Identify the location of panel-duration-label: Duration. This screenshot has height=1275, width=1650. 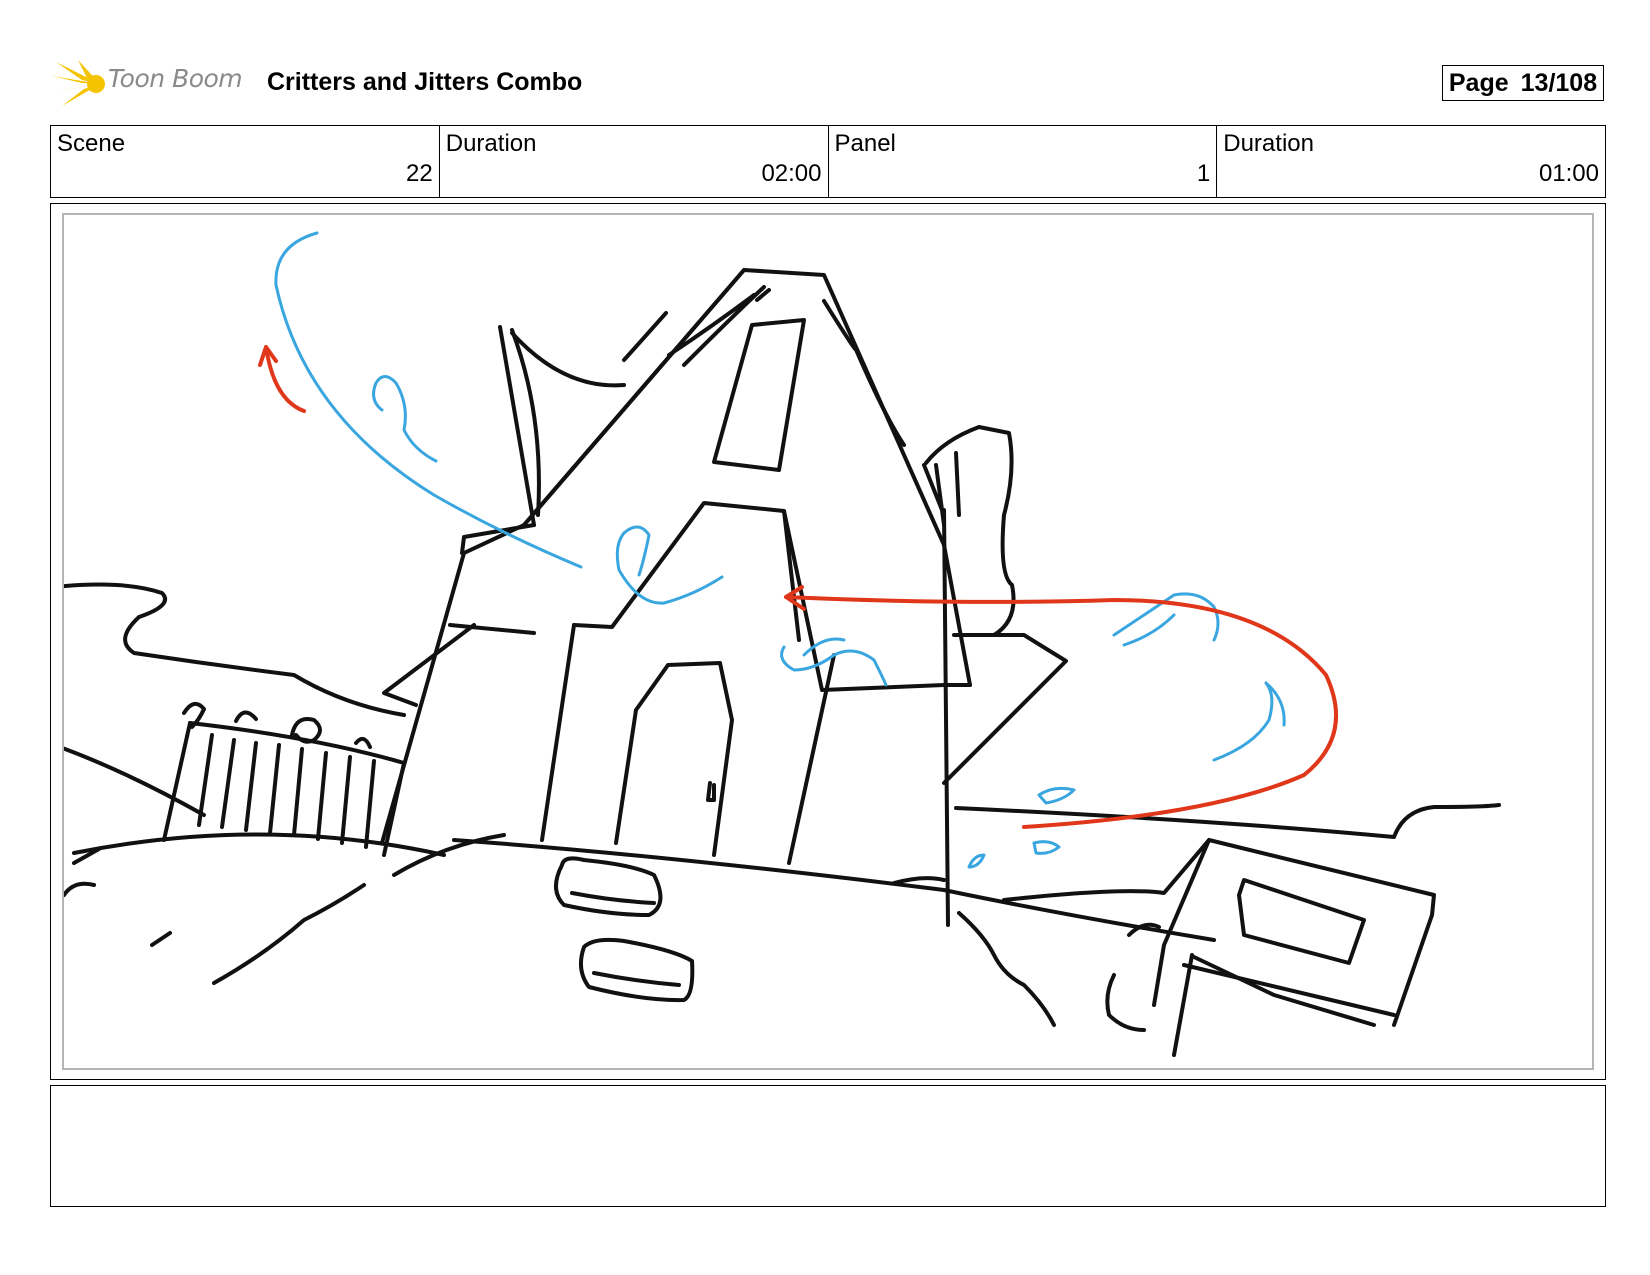
(1268, 143).